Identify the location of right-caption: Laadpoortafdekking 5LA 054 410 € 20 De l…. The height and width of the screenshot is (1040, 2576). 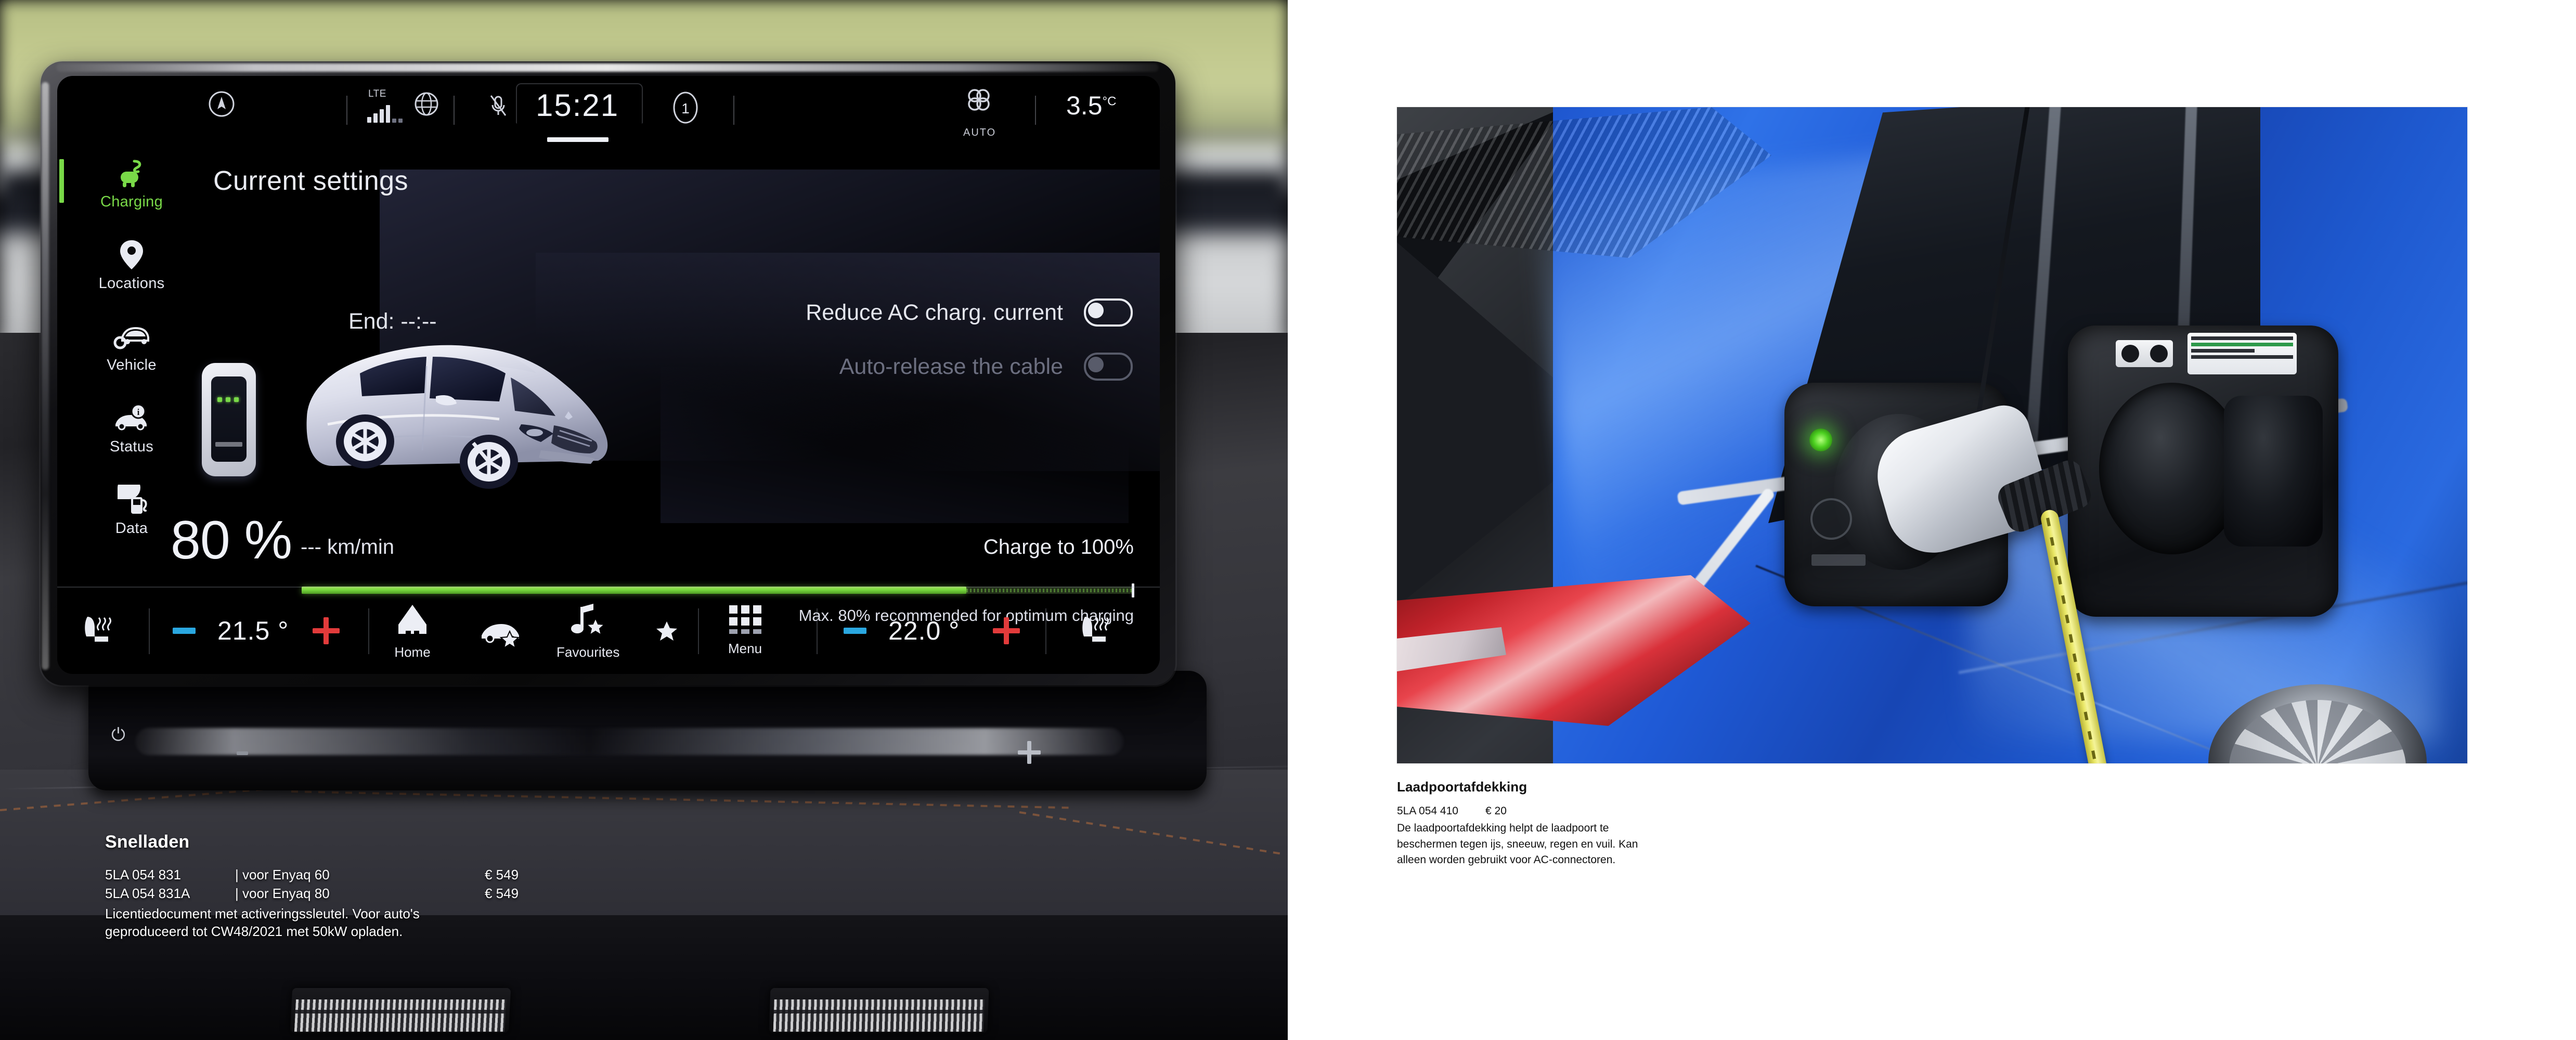
(1579, 823).